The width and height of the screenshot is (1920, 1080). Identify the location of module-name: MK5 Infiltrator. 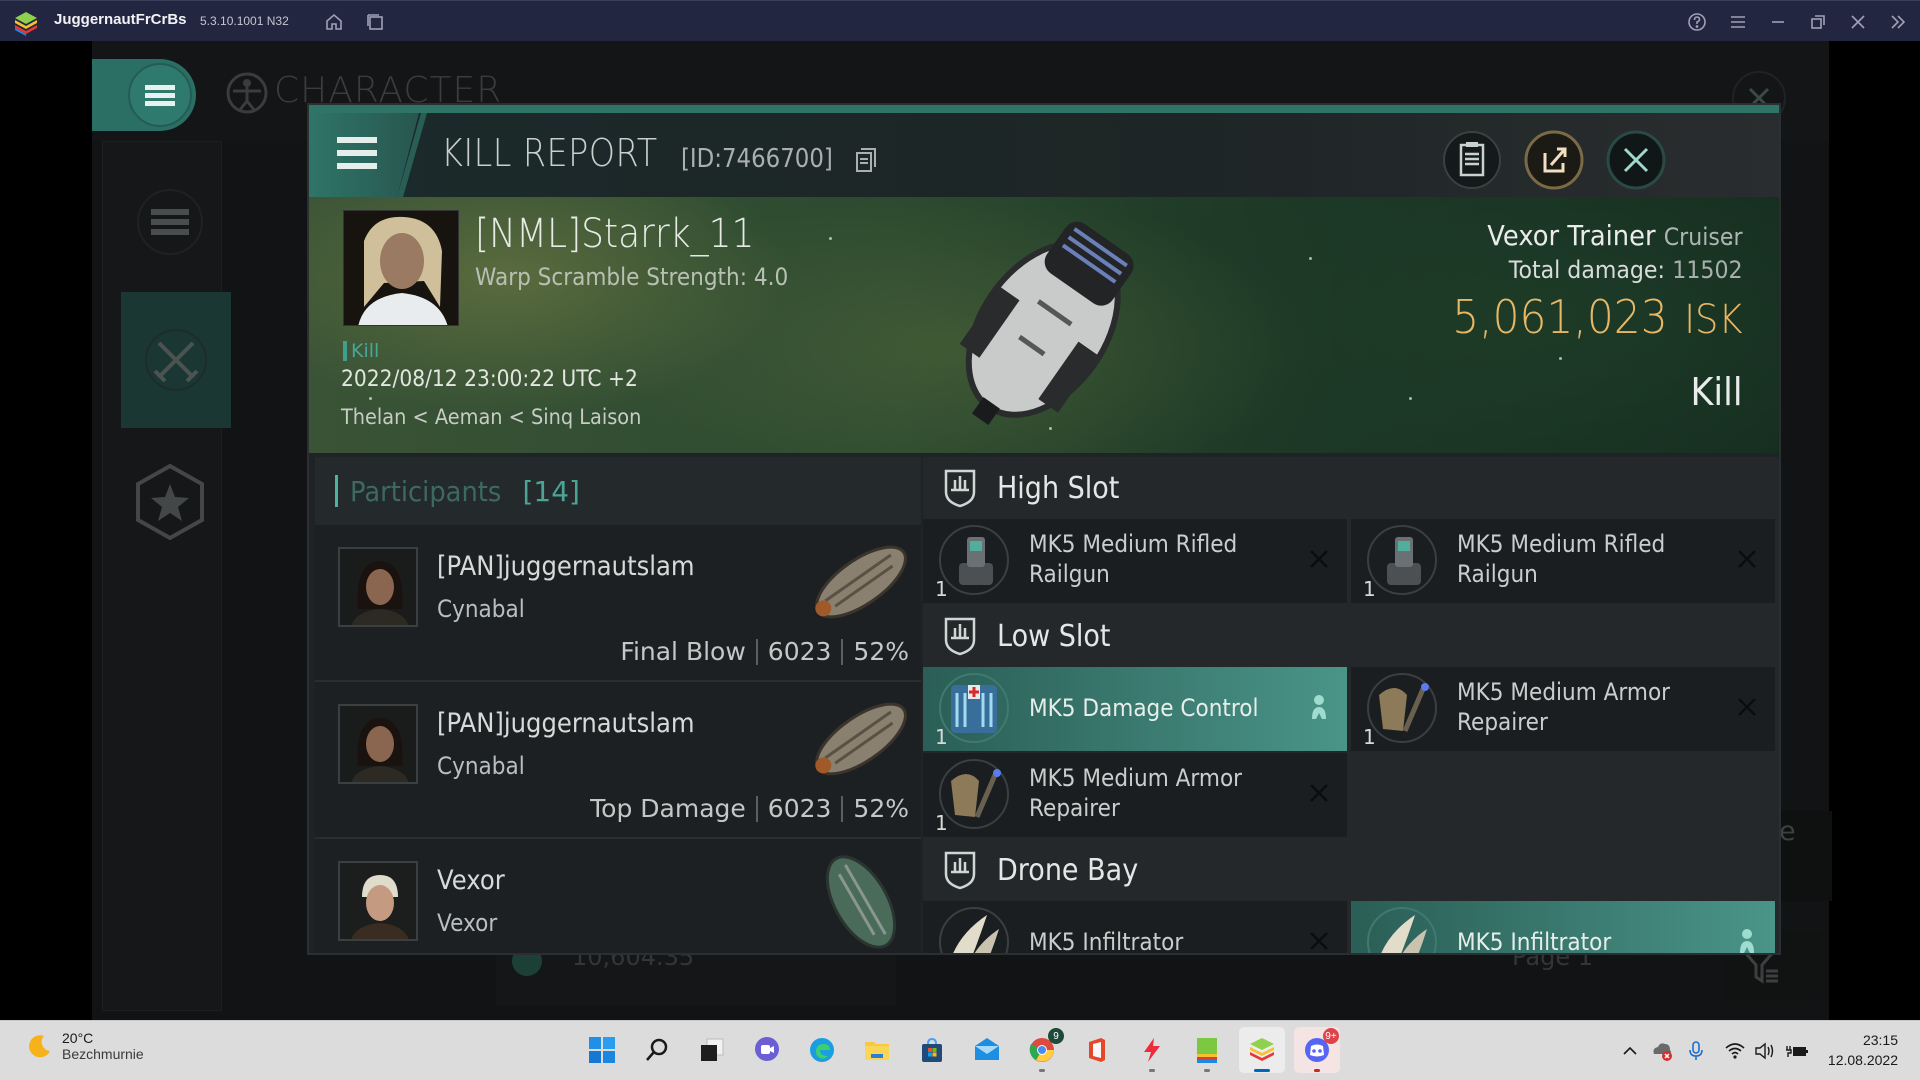
(1534, 940).